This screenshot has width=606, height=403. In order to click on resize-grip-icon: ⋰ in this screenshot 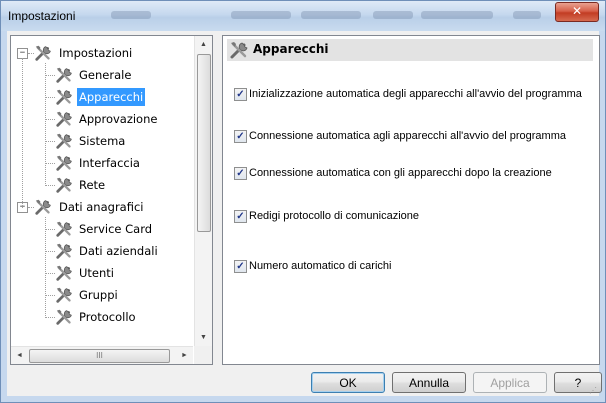, I will do `click(593, 390)`.